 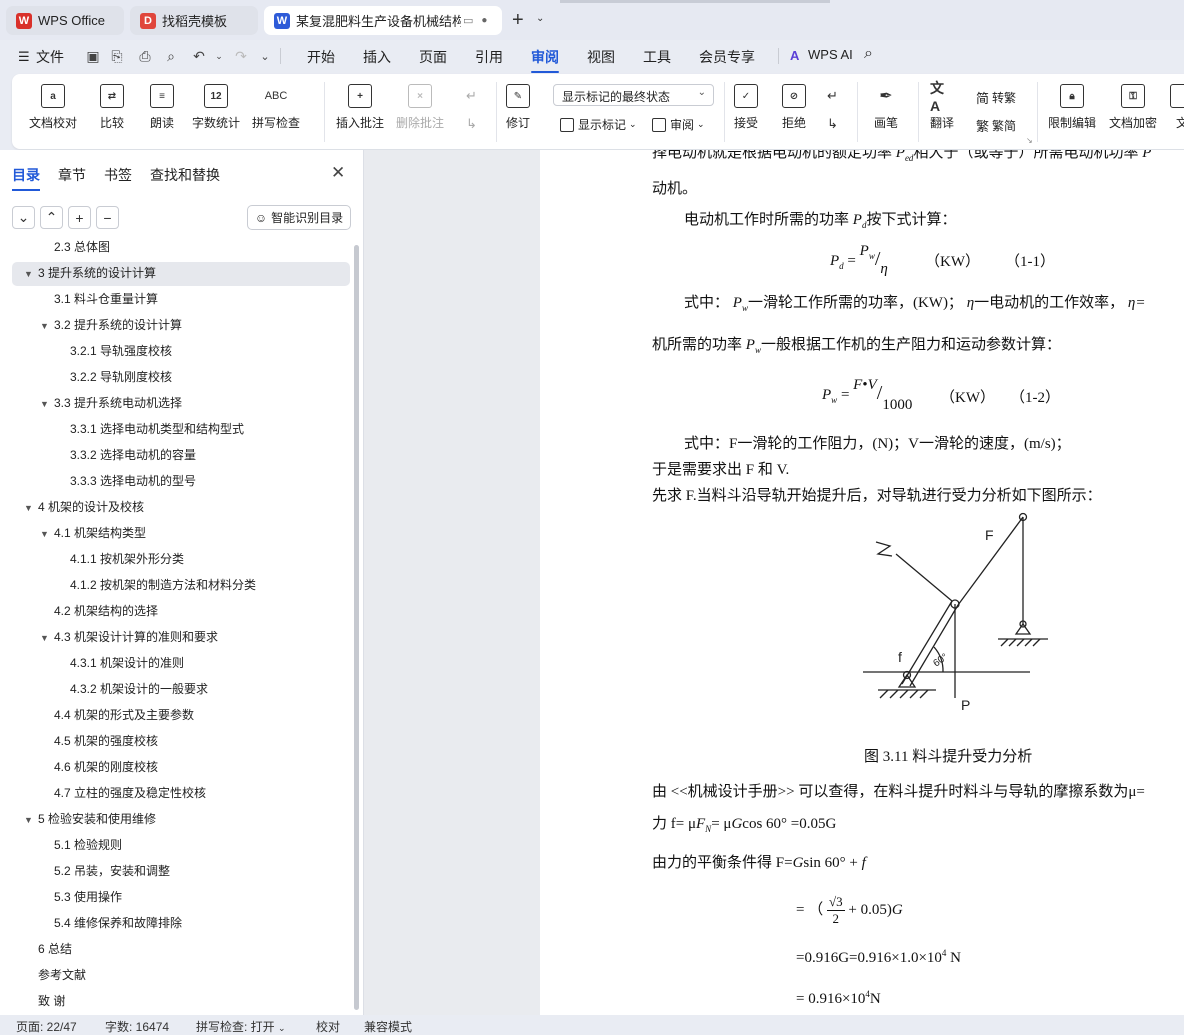 What do you see at coordinates (72, 175) in the screenshot?
I see `tab-sections: 章节` at bounding box center [72, 175].